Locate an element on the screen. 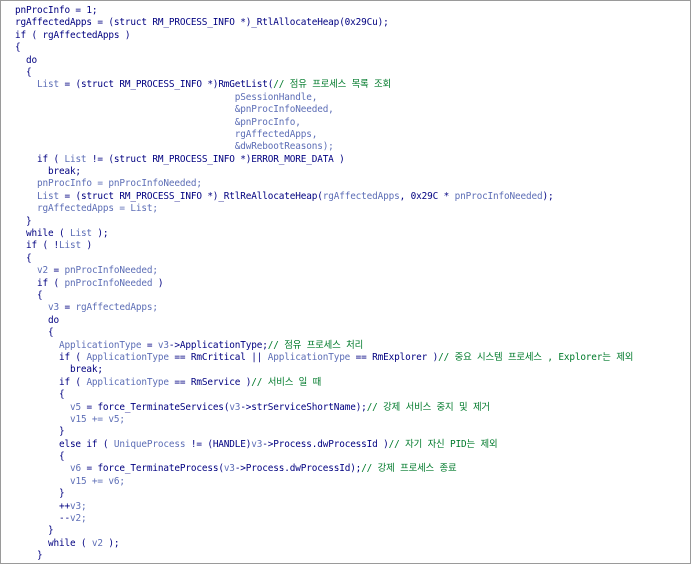 Image resolution: width=691 pixels, height=564 pixels. code-line: pnProcInfo = 1; is located at coordinates (352, 11).